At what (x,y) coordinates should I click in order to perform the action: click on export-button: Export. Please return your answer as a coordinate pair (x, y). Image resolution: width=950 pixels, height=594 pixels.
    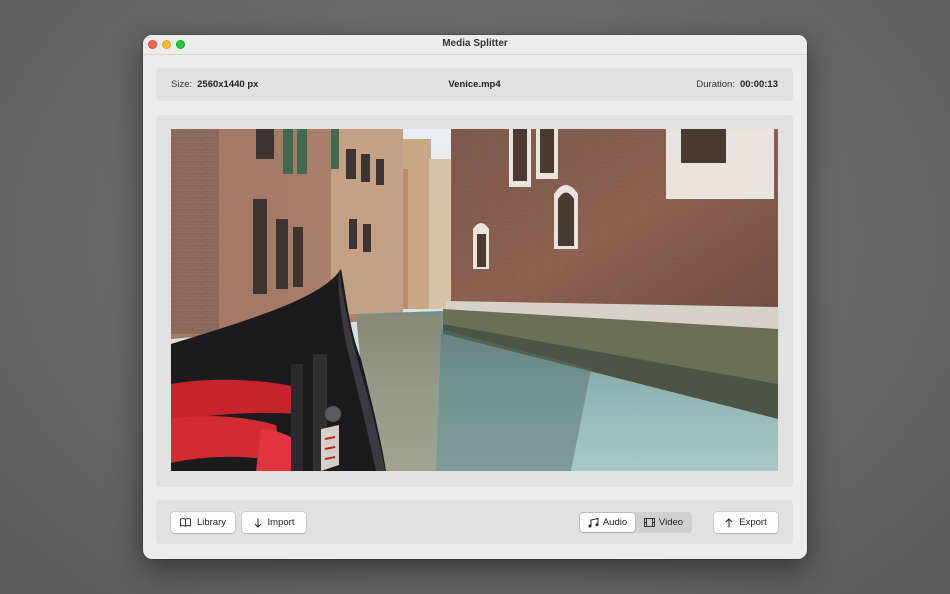
    Looking at the image, I should click on (746, 522).